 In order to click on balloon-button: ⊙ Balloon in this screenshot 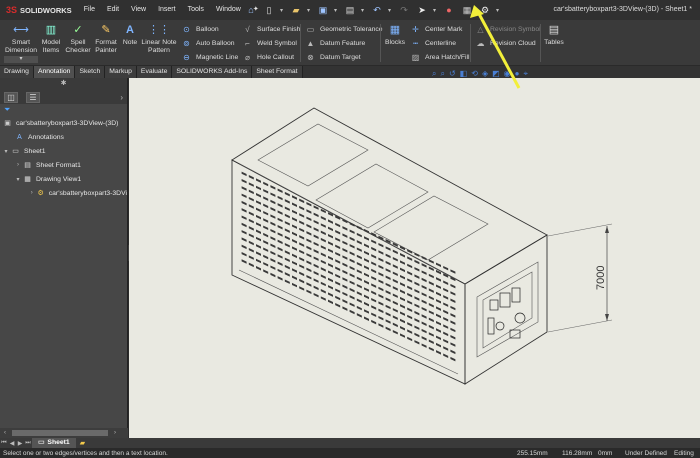, I will do `click(200, 29)`.